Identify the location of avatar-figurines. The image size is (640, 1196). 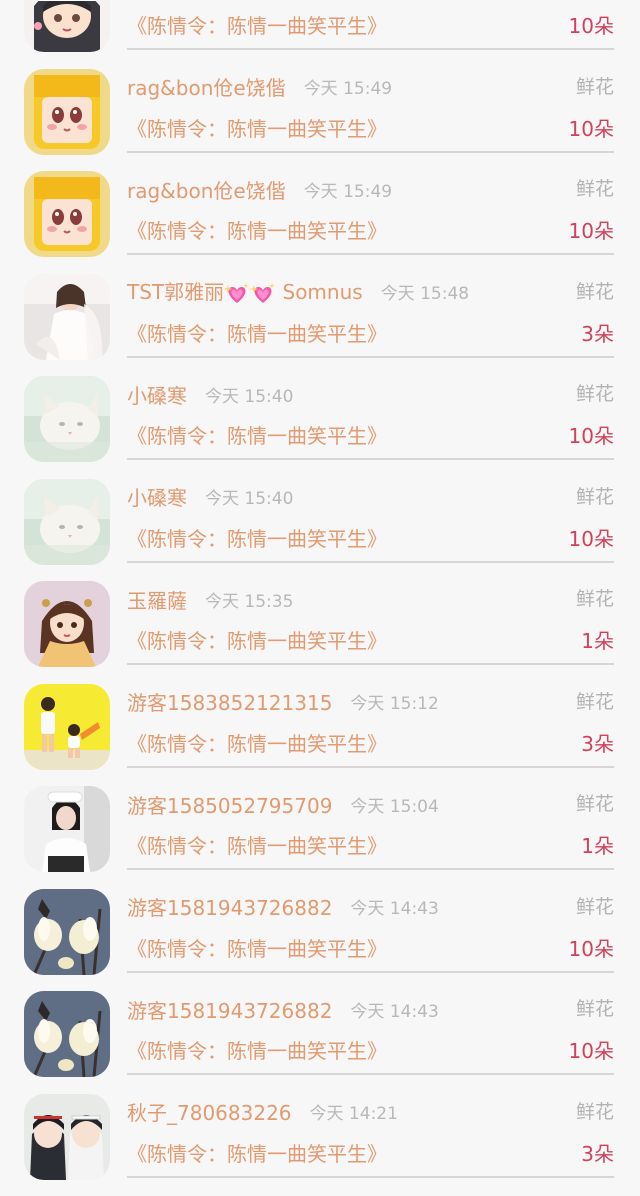
(67, 1136).